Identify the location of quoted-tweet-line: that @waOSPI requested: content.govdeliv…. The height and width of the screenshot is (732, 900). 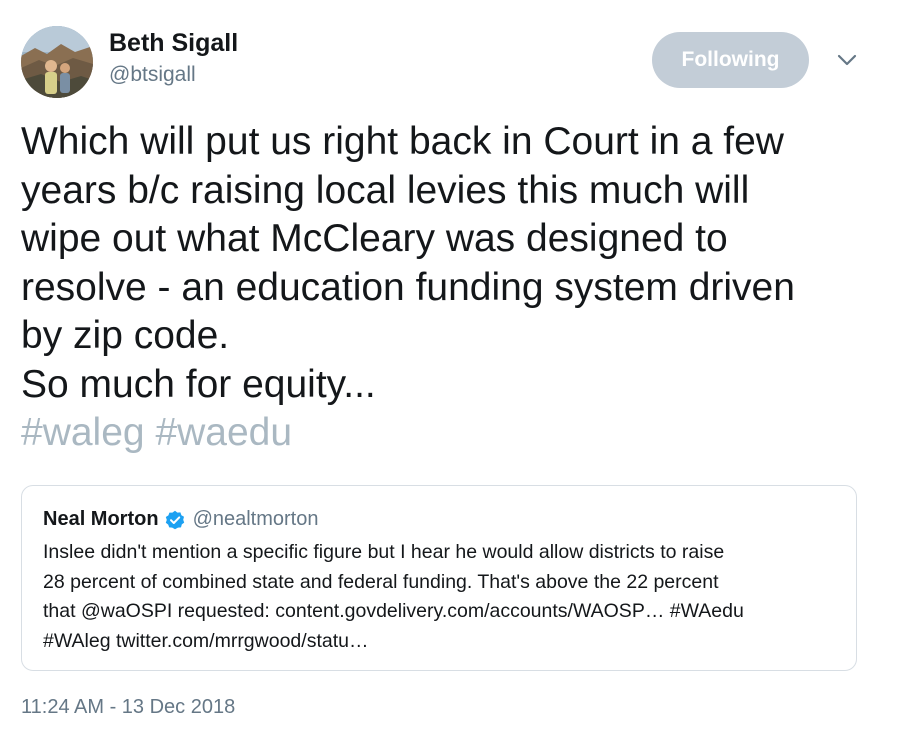
(393, 611).